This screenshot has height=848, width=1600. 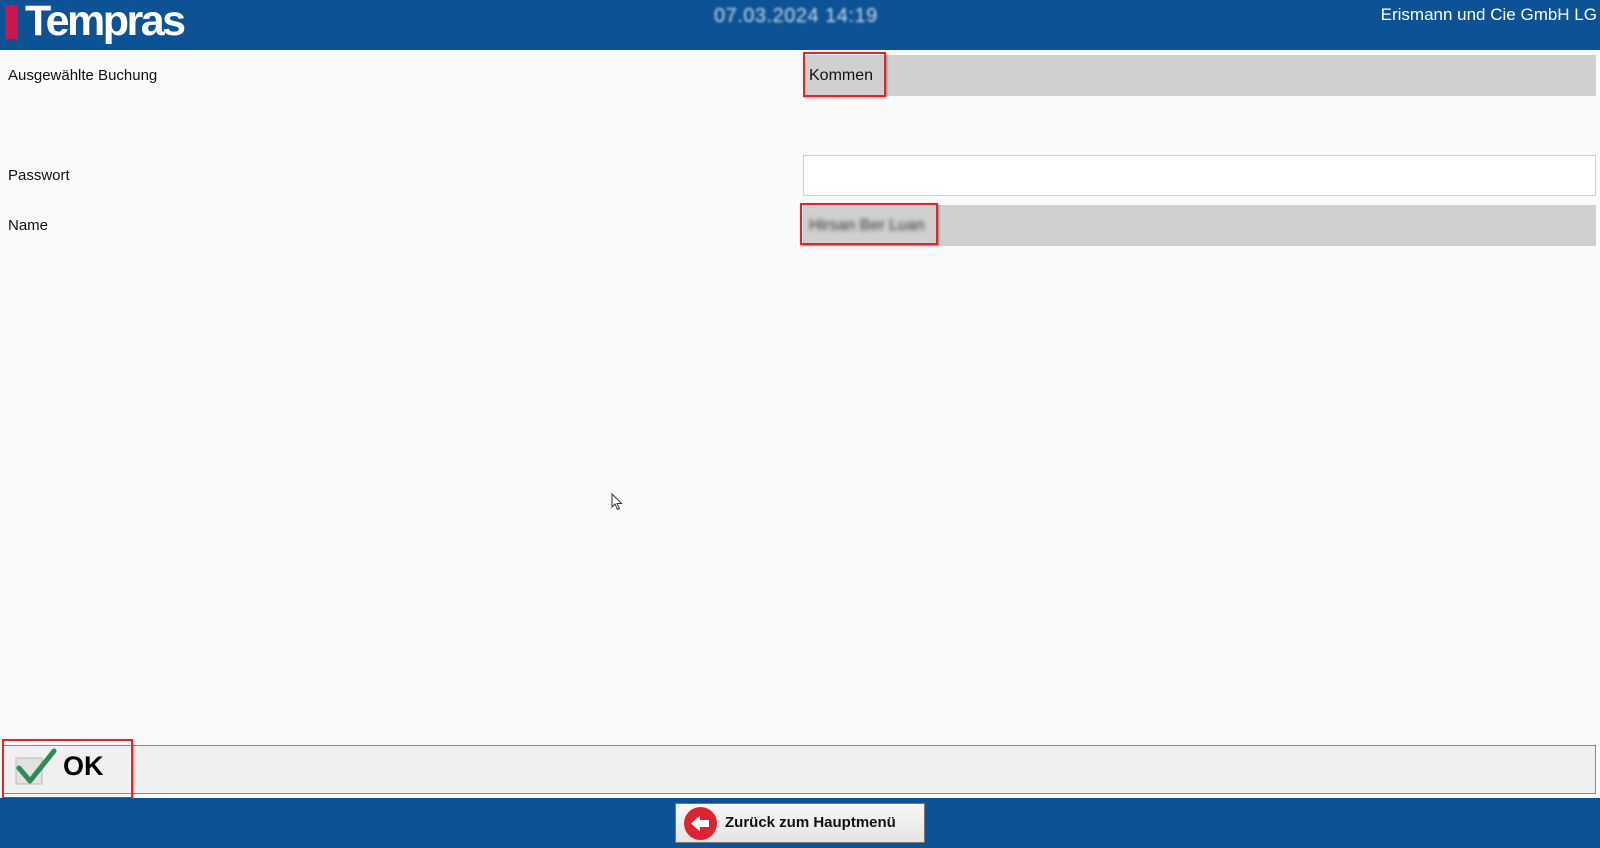 I want to click on password-input, so click(x=1199, y=175).